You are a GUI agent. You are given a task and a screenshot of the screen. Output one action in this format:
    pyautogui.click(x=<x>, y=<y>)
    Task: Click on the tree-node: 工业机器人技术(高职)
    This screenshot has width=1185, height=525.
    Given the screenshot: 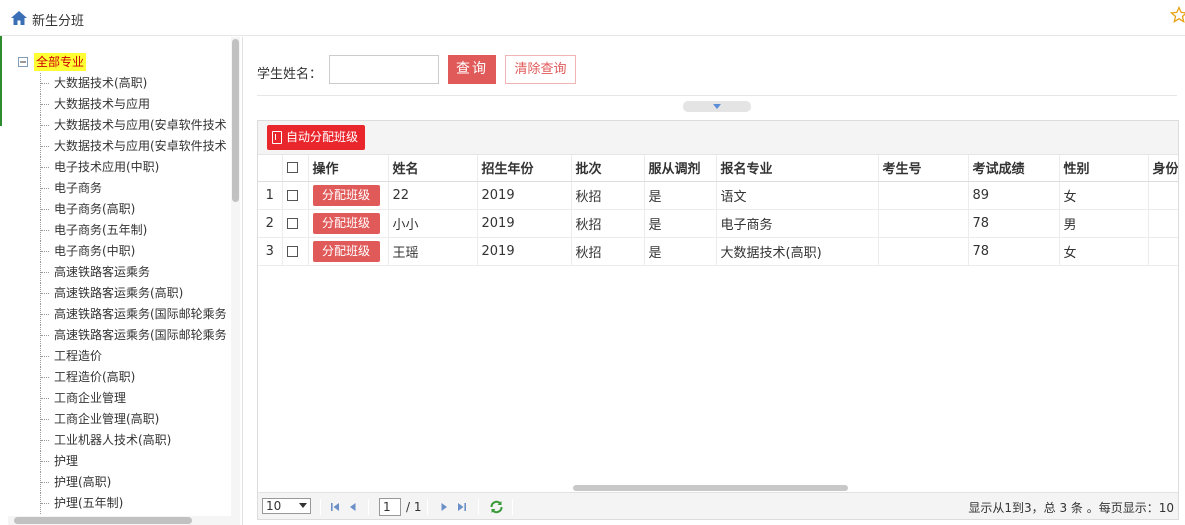 What is the action you would take?
    pyautogui.click(x=121, y=440)
    